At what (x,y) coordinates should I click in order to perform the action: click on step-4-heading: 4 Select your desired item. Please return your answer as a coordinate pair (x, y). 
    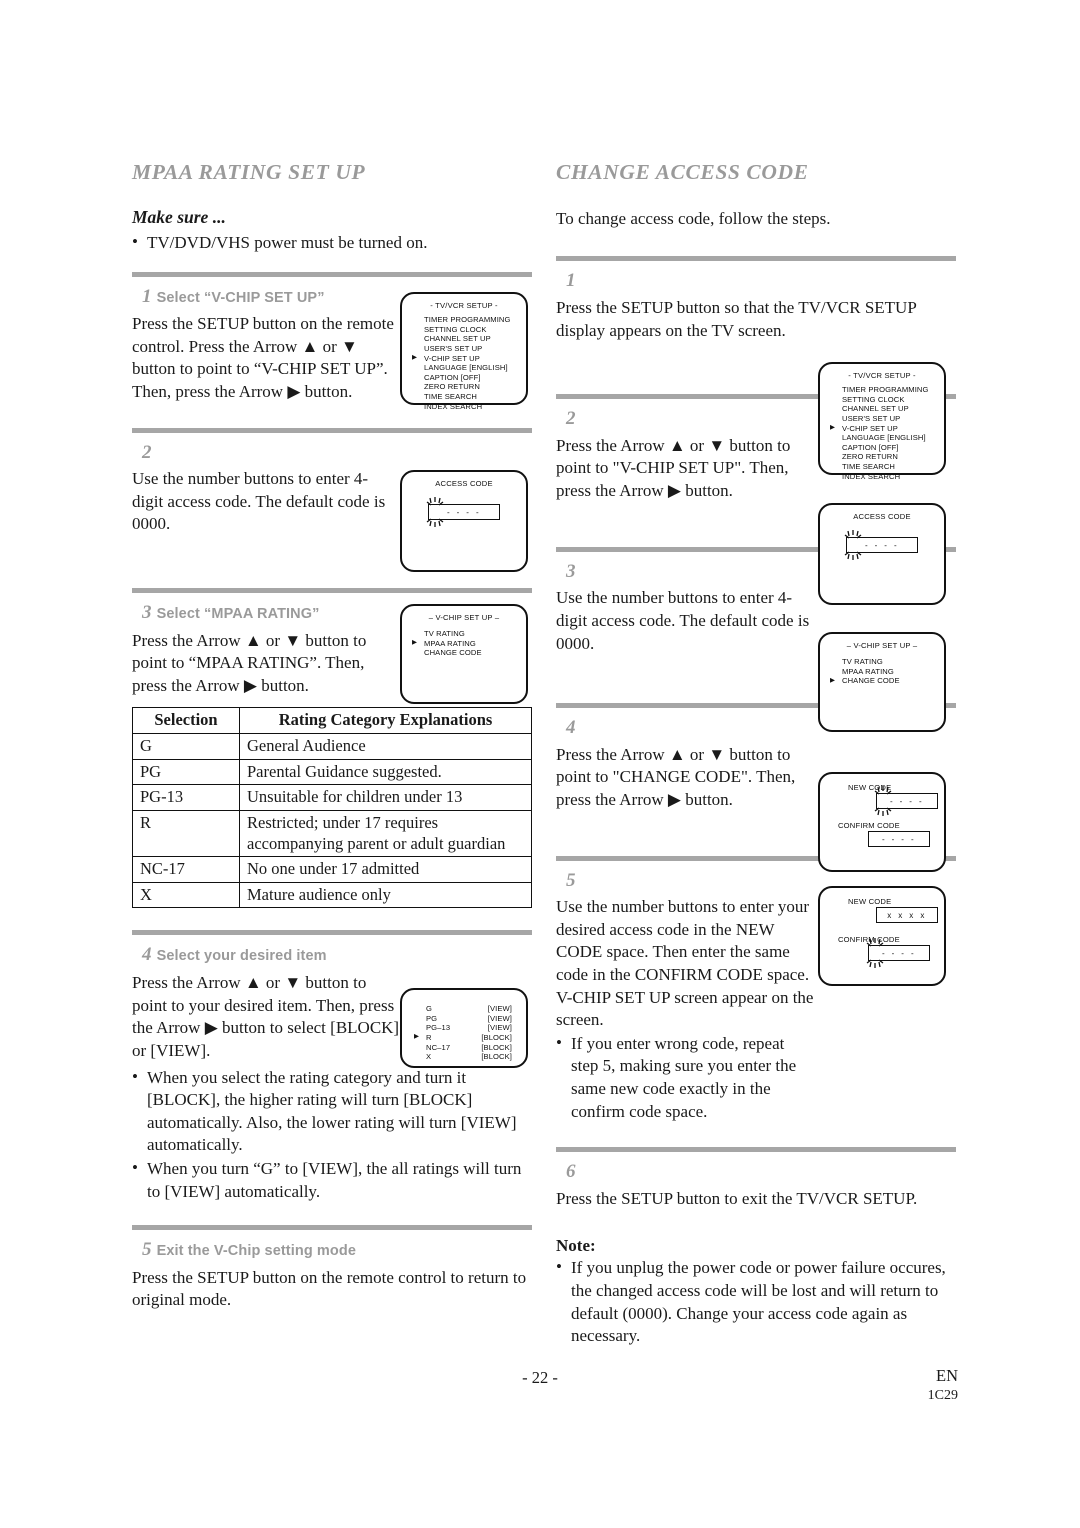
    Looking at the image, I should click on (337, 955).